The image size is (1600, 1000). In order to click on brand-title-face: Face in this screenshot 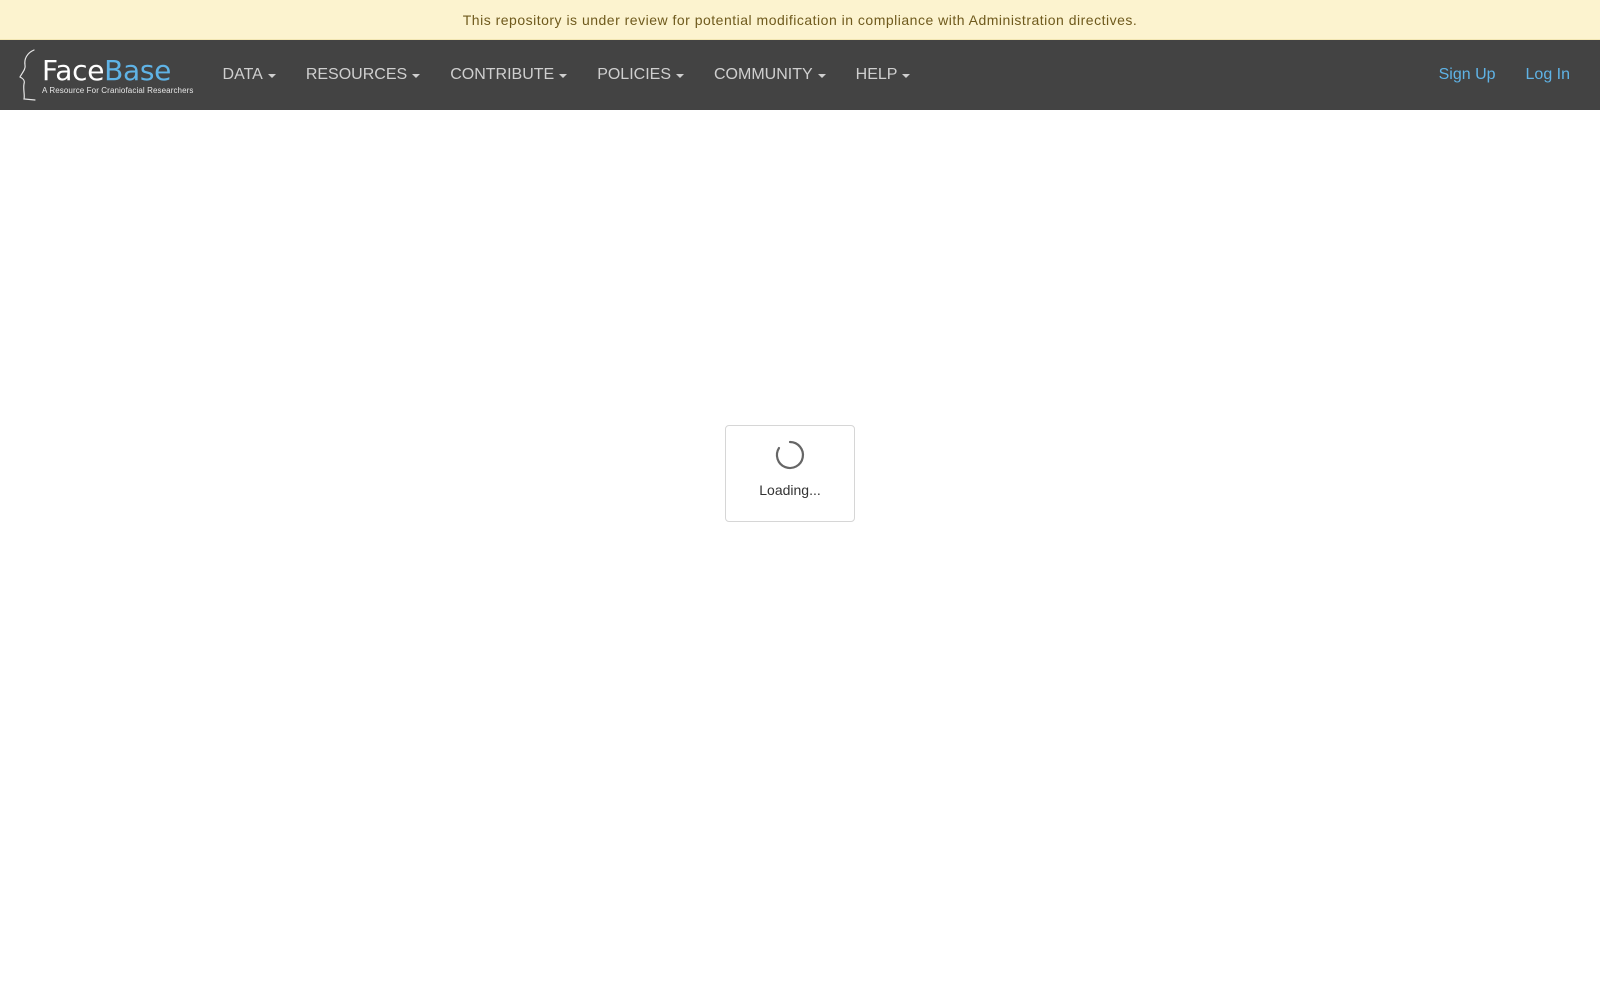, I will do `click(73, 70)`.